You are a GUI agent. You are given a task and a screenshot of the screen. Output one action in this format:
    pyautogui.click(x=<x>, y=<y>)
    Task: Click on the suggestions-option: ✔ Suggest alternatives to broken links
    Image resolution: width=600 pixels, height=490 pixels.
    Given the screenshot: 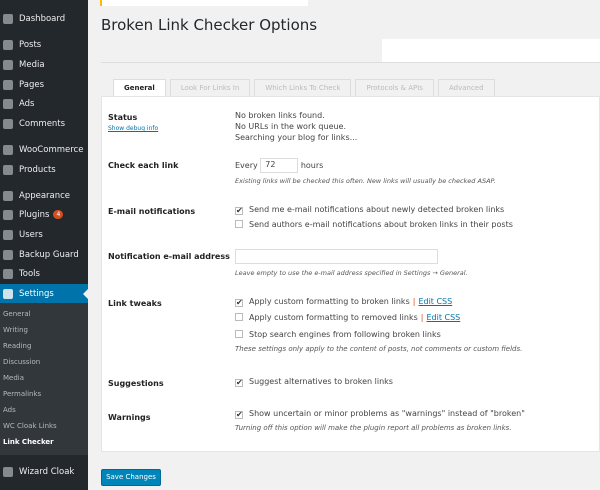 What is the action you would take?
    pyautogui.click(x=314, y=382)
    